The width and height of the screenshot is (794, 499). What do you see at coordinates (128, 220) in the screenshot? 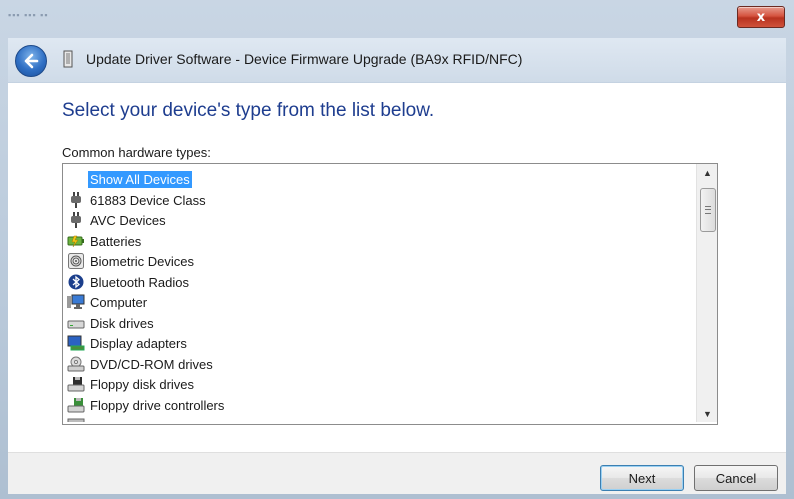
I see `list-item-label: AVC Devices` at bounding box center [128, 220].